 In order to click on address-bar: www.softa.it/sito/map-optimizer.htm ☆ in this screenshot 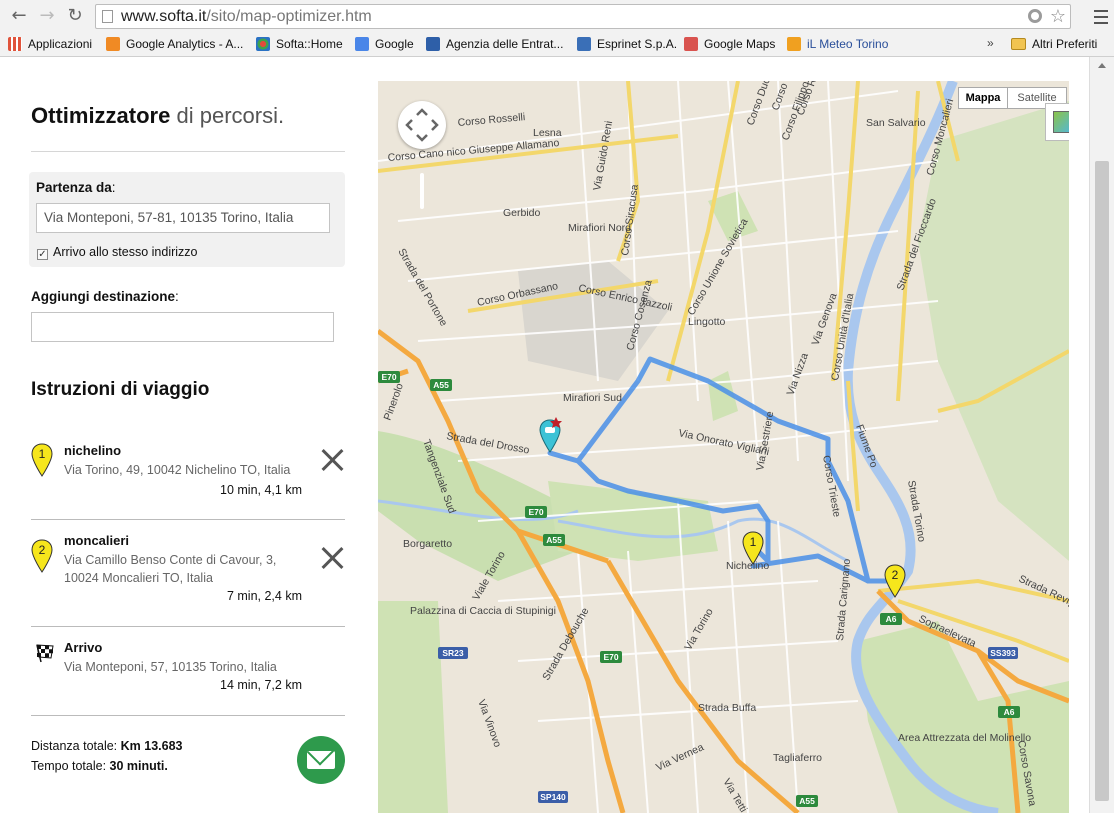, I will do `click(583, 16)`.